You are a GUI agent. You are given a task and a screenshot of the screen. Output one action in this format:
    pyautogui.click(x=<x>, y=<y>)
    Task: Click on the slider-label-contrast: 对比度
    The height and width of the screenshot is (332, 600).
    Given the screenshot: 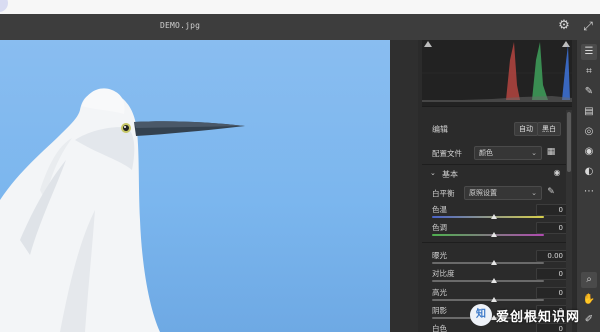 What is the action you would take?
    pyautogui.click(x=443, y=273)
    